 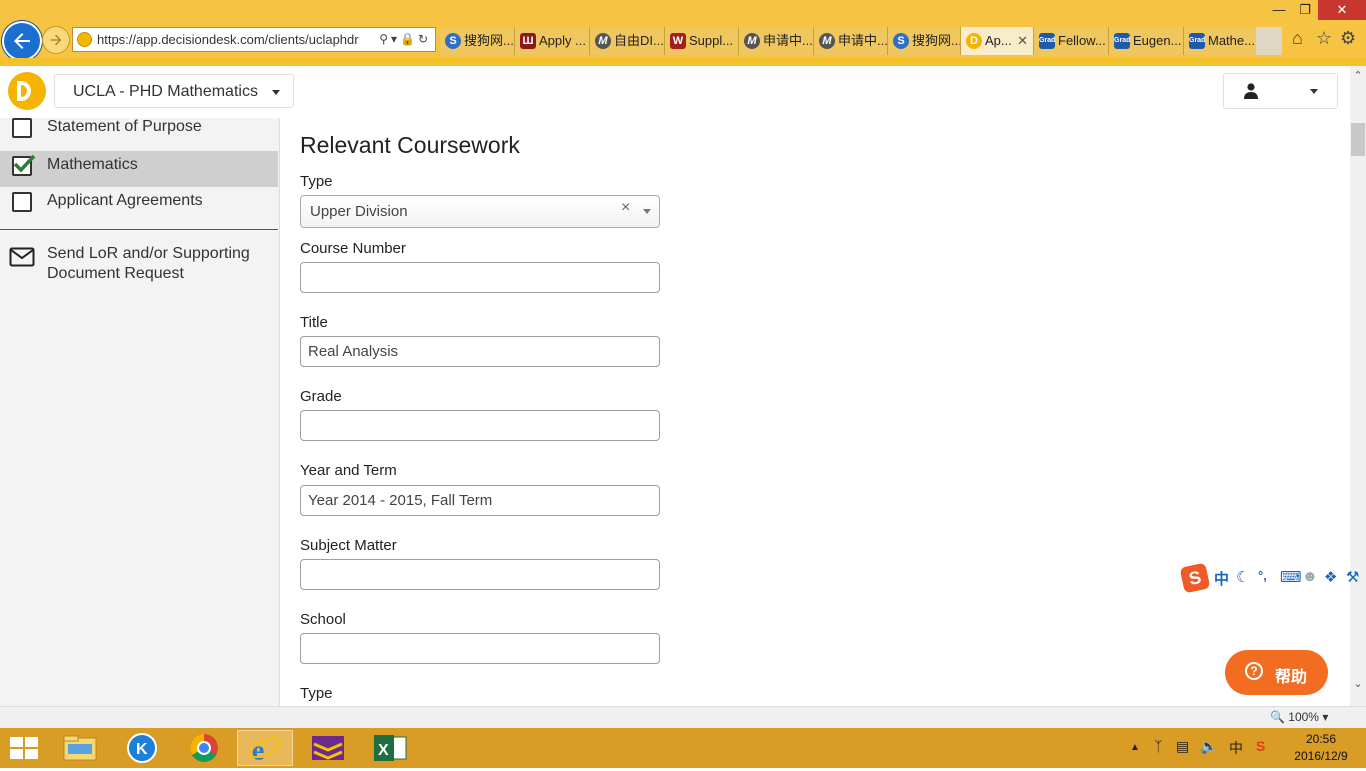 I want to click on svg-text: X, so click(x=383, y=750).